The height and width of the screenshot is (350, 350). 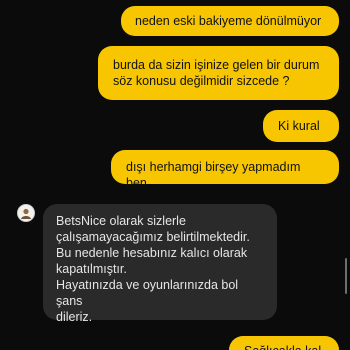 What do you see at coordinates (346, 276) in the screenshot?
I see `scrollbar` at bounding box center [346, 276].